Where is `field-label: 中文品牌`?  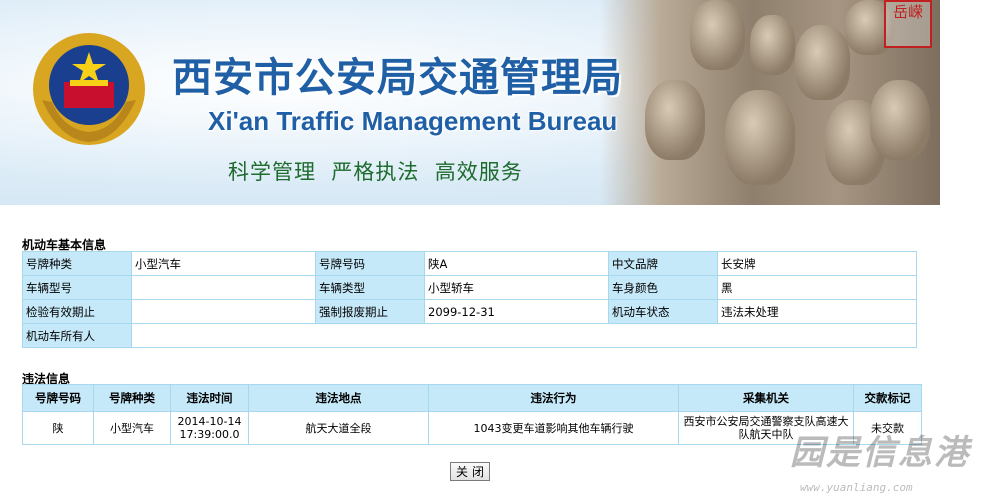 field-label: 中文品牌 is located at coordinates (663, 263).